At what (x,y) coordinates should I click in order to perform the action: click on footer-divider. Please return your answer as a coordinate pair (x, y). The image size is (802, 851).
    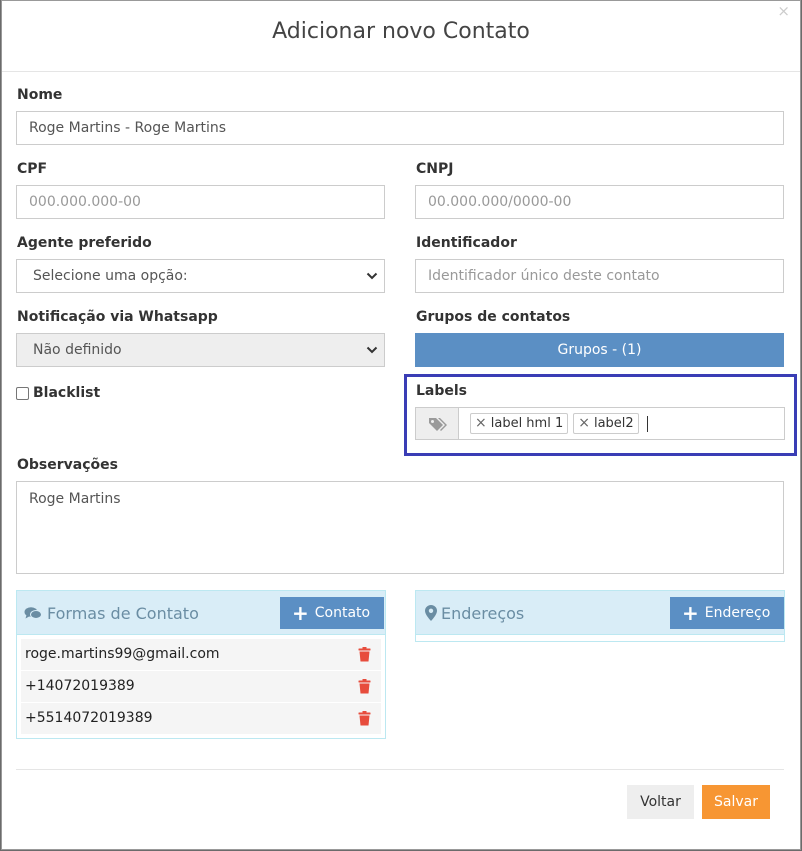
    Looking at the image, I should click on (400, 769).